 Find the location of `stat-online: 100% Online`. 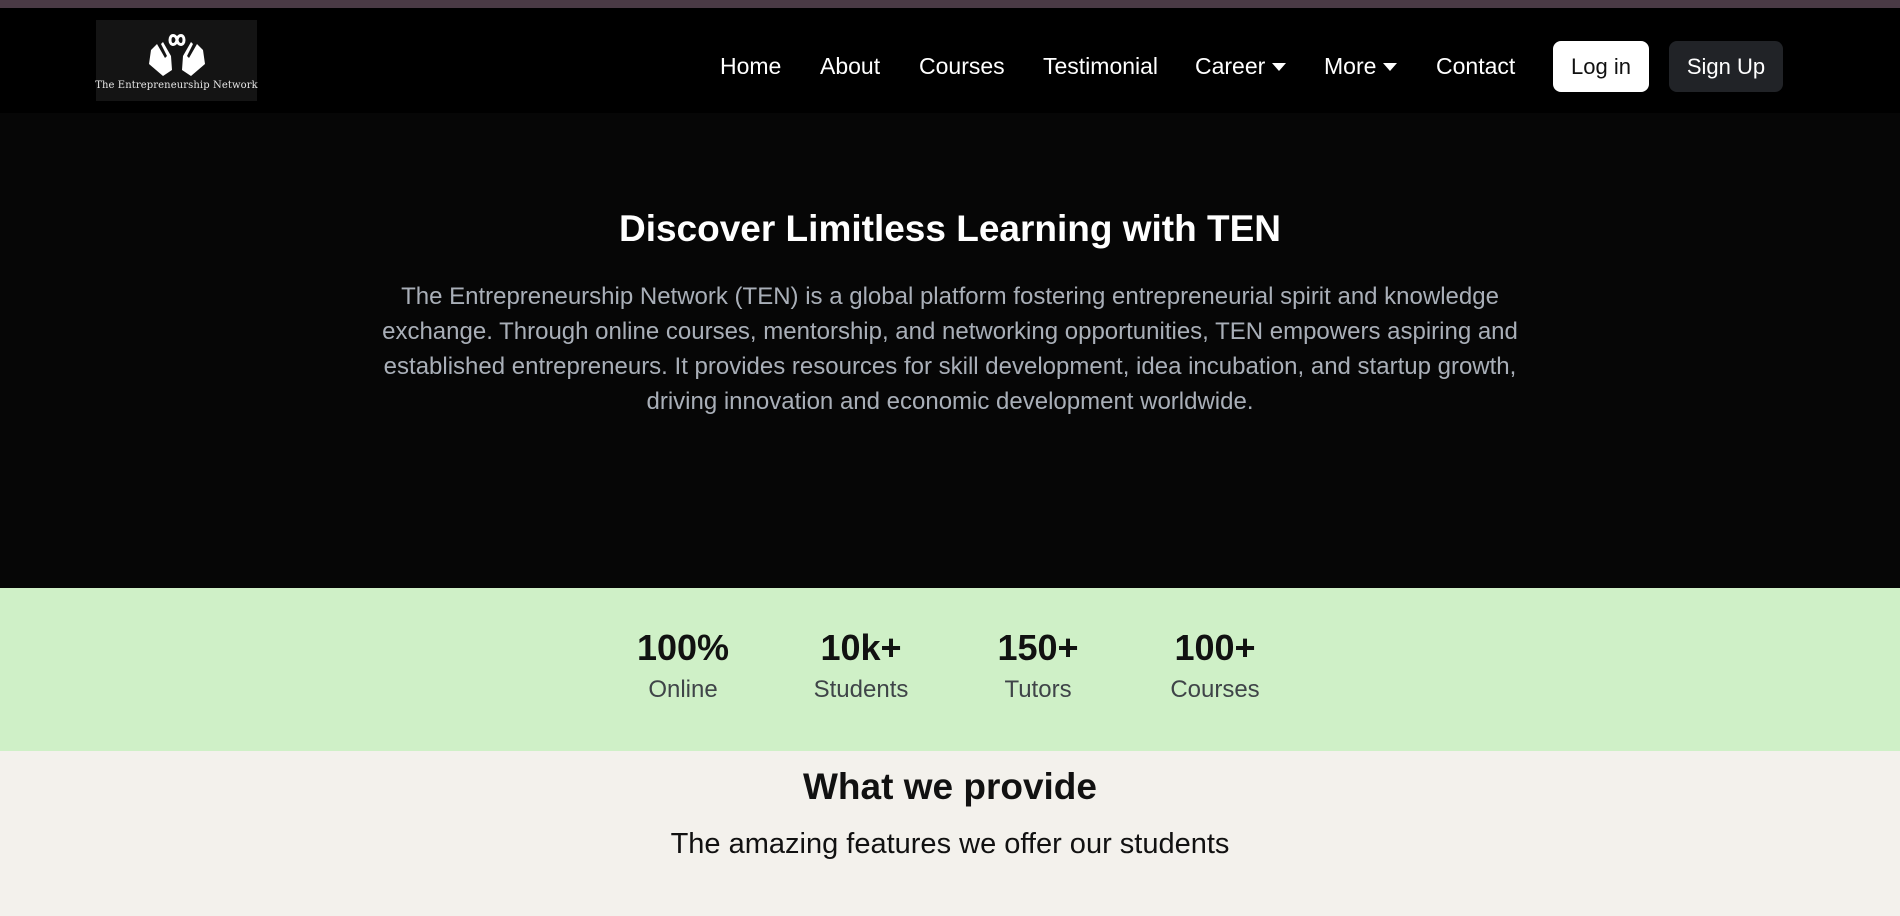

stat-online: 100% Online is located at coordinates (683, 668).